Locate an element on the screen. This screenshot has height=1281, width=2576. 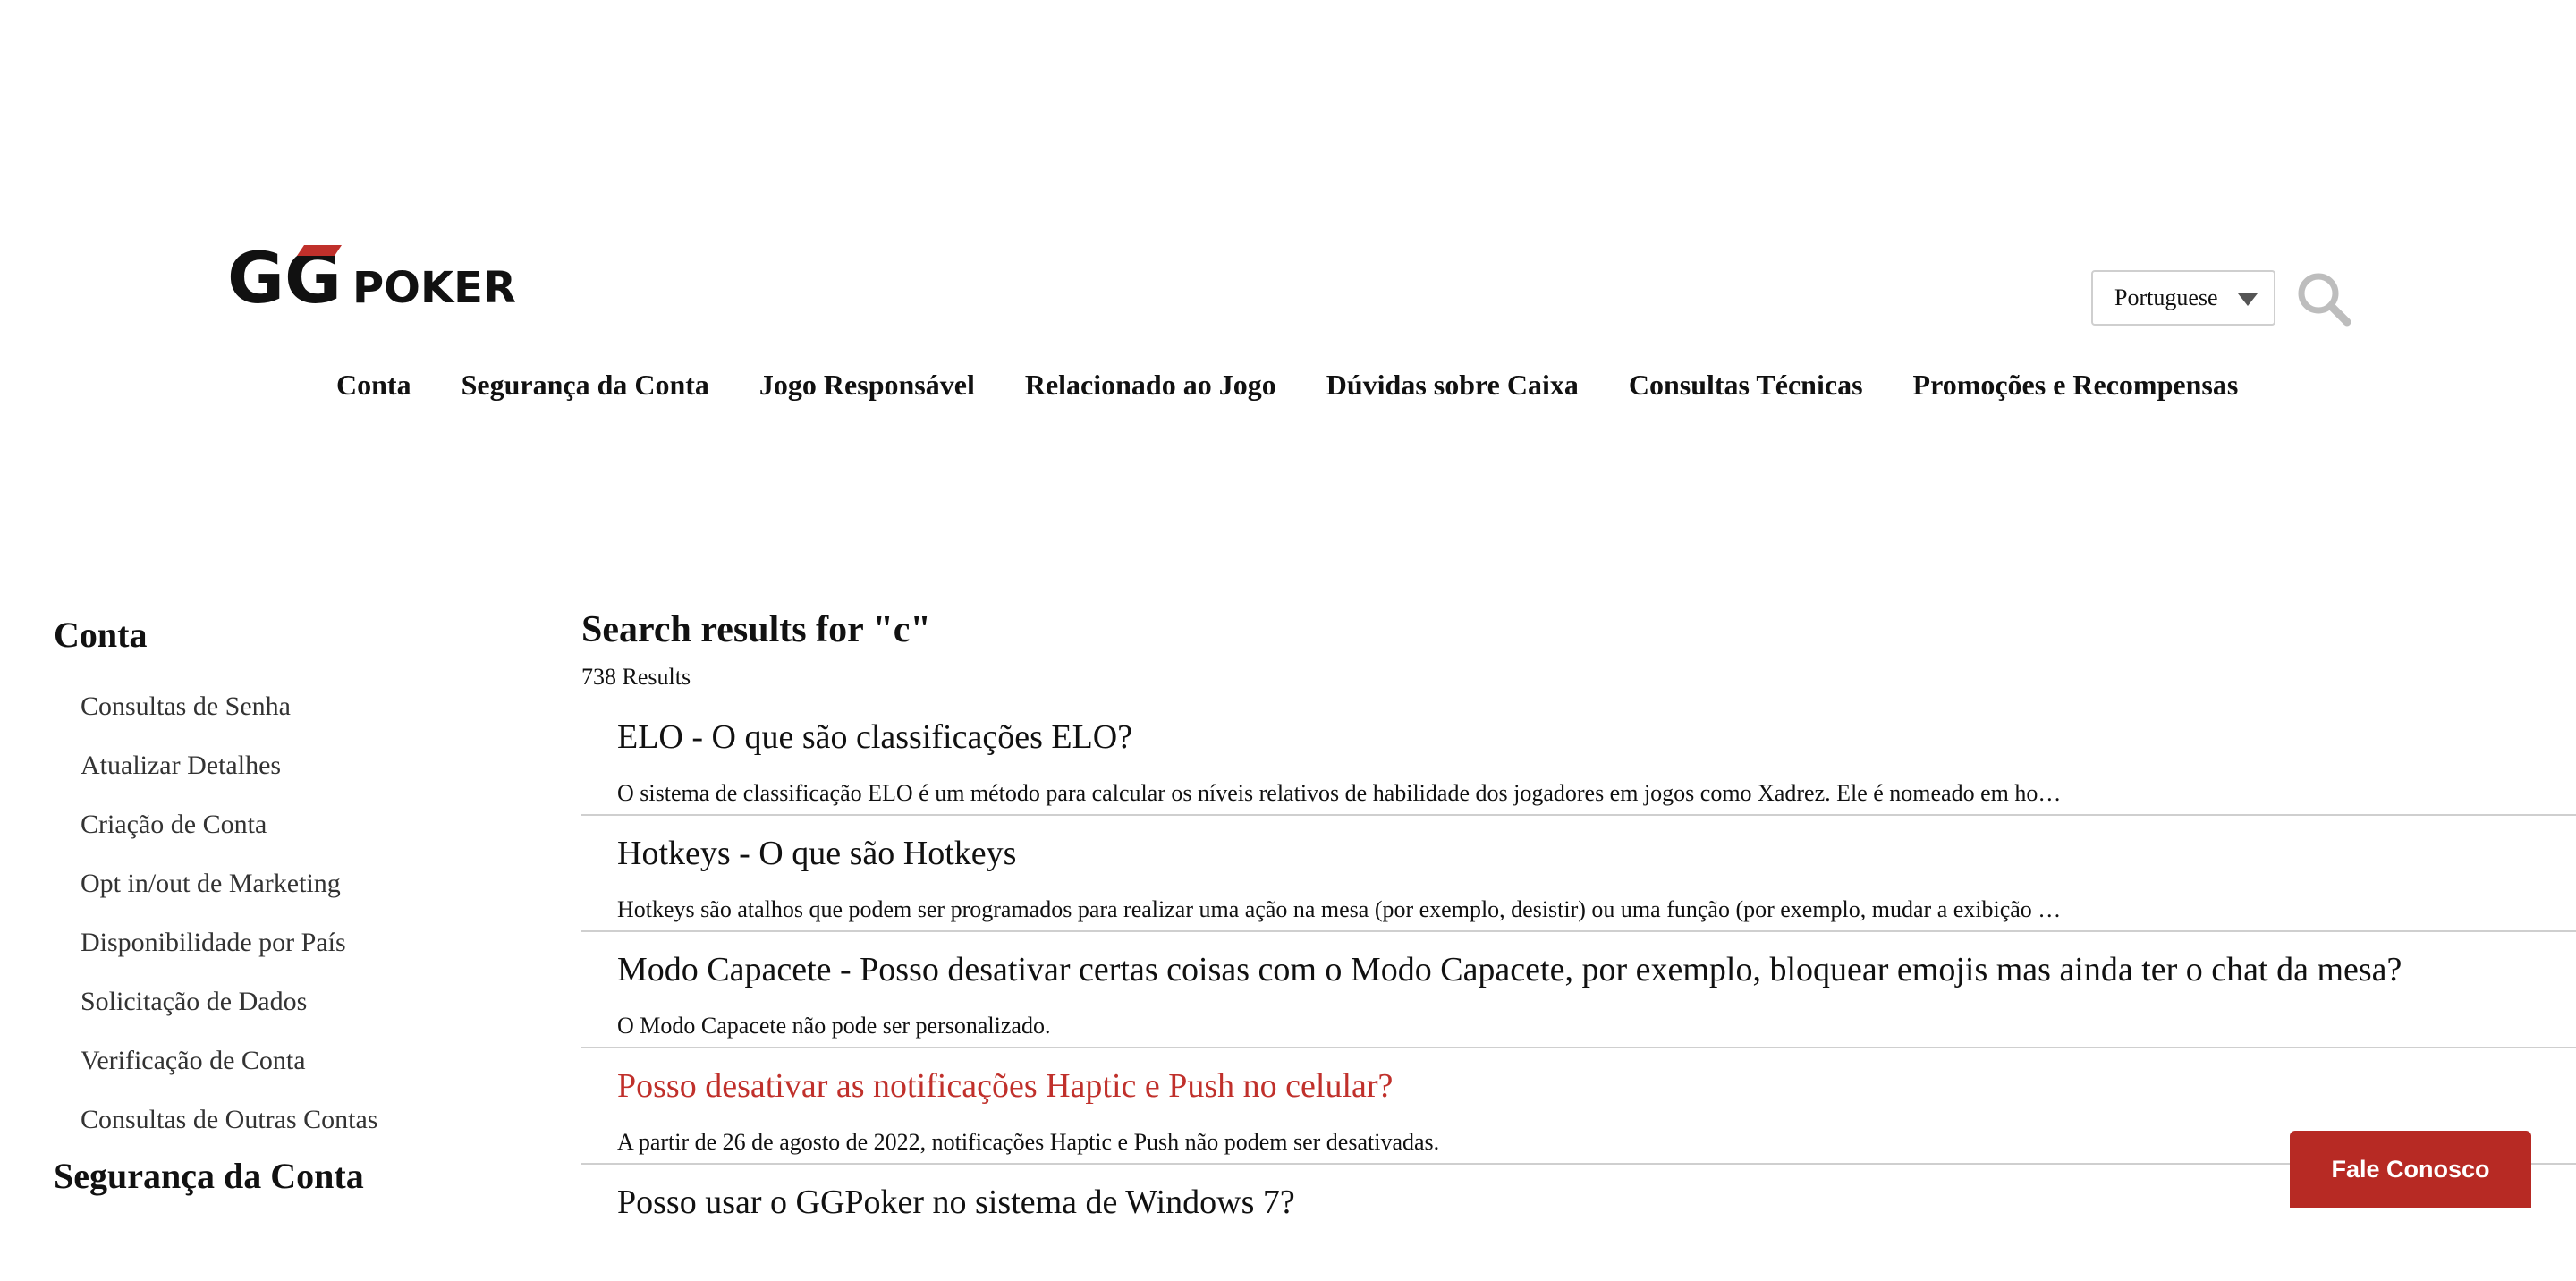
nav-item-consultas-tecnicas: Consultas Técnicas is located at coordinates (1746, 385).